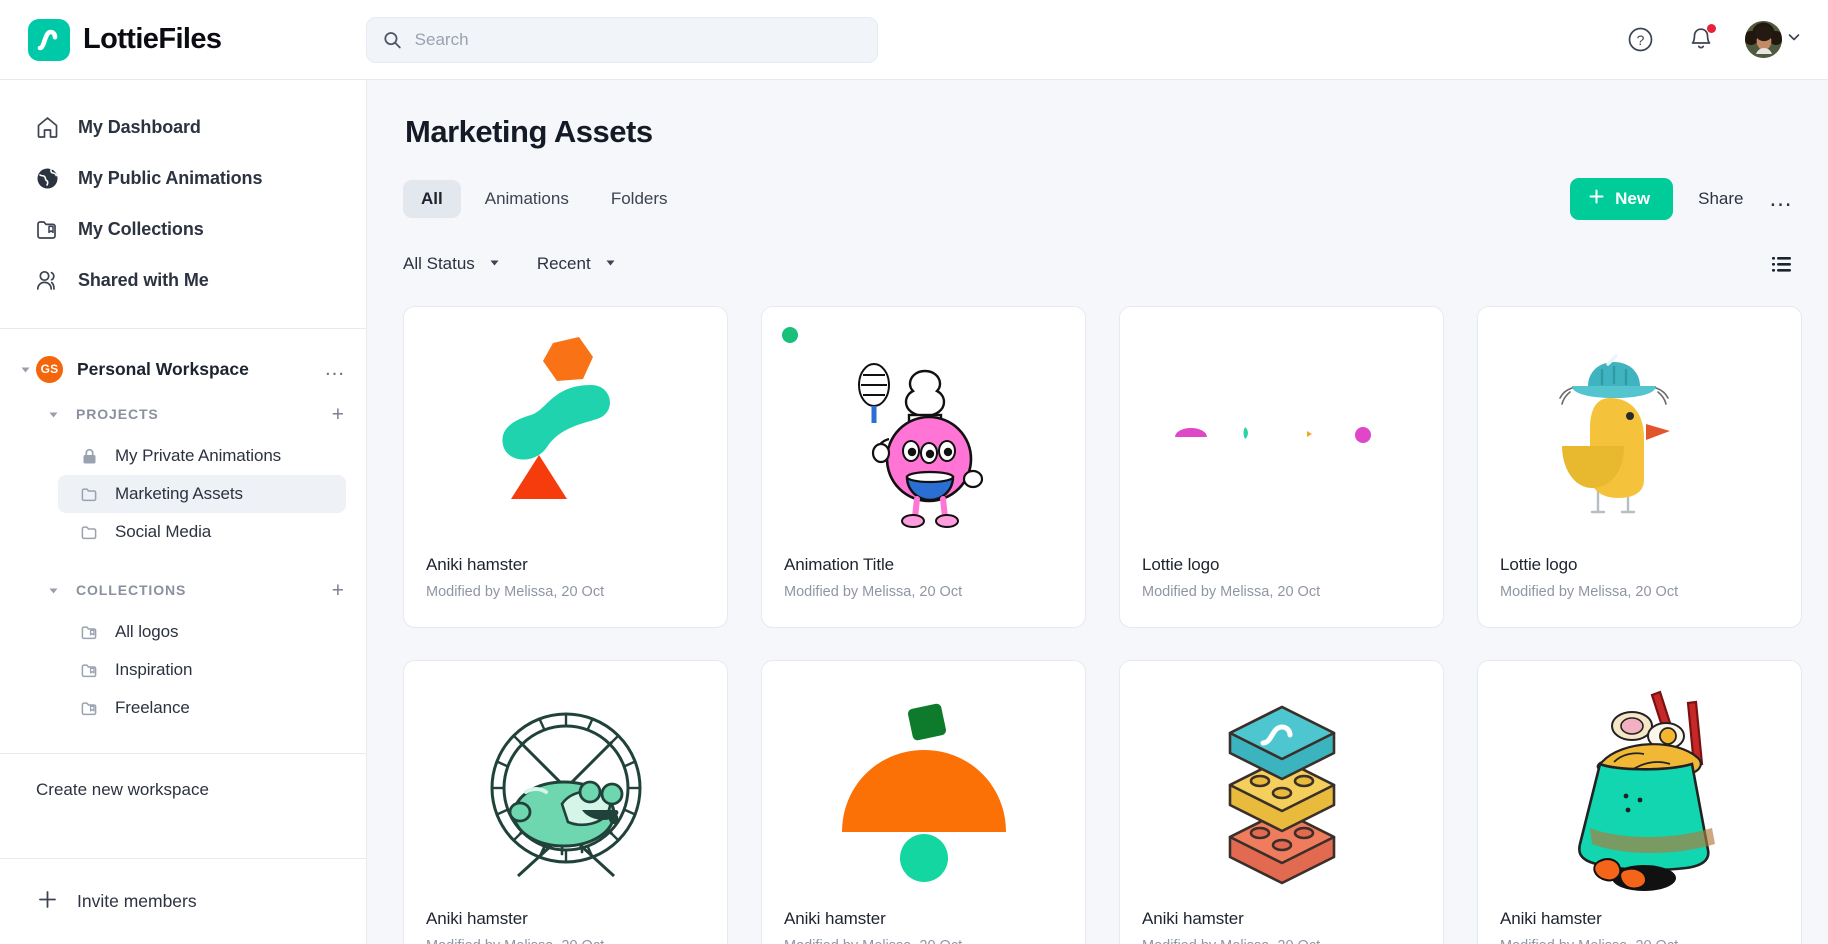  I want to click on ramen-bowl-art, so click(1646, 790).